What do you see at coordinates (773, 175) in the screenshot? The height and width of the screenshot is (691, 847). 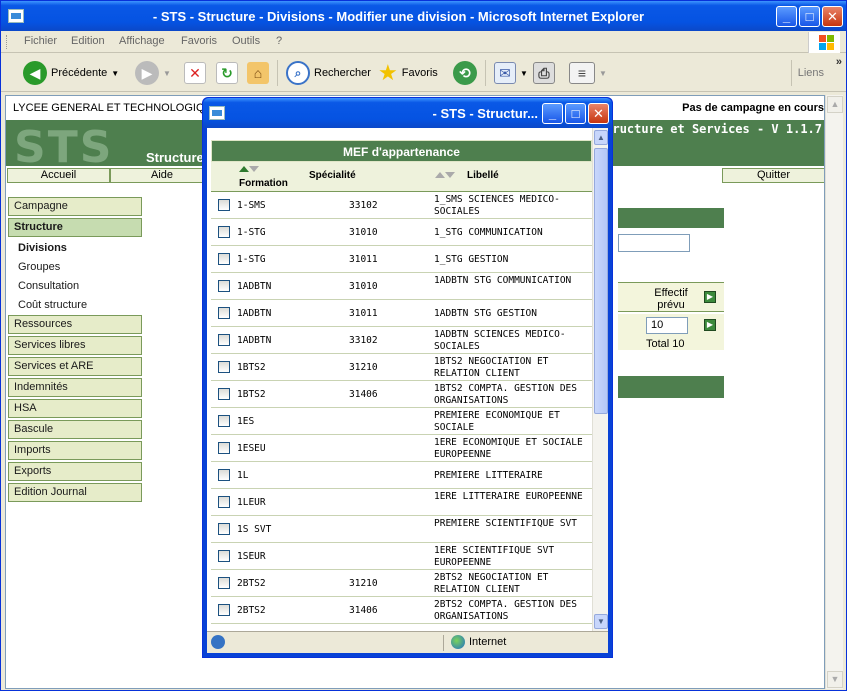 I see `nav-quitter: Quitter` at bounding box center [773, 175].